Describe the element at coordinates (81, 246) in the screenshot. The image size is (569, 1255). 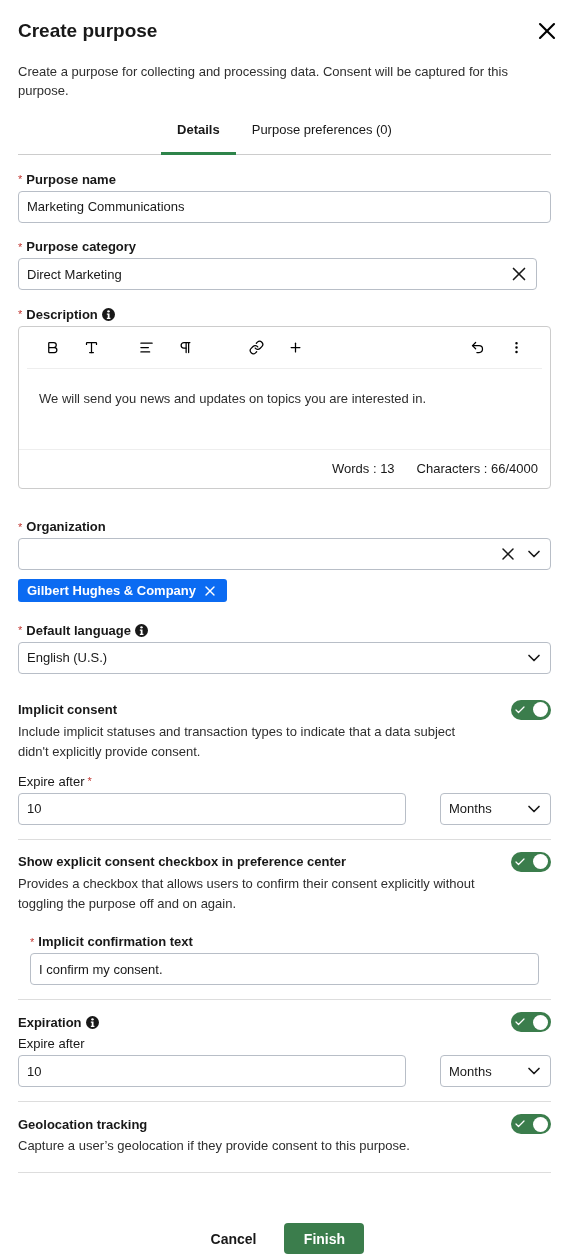
I see `field-label: Purpose category` at that location.